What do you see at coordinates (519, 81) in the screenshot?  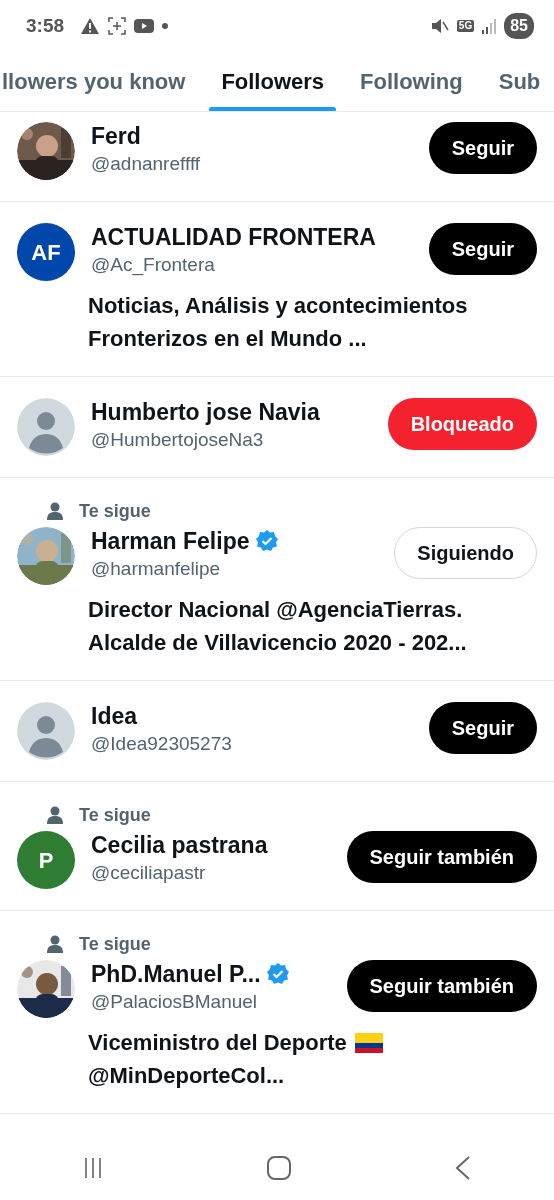 I see `tab: Sub` at bounding box center [519, 81].